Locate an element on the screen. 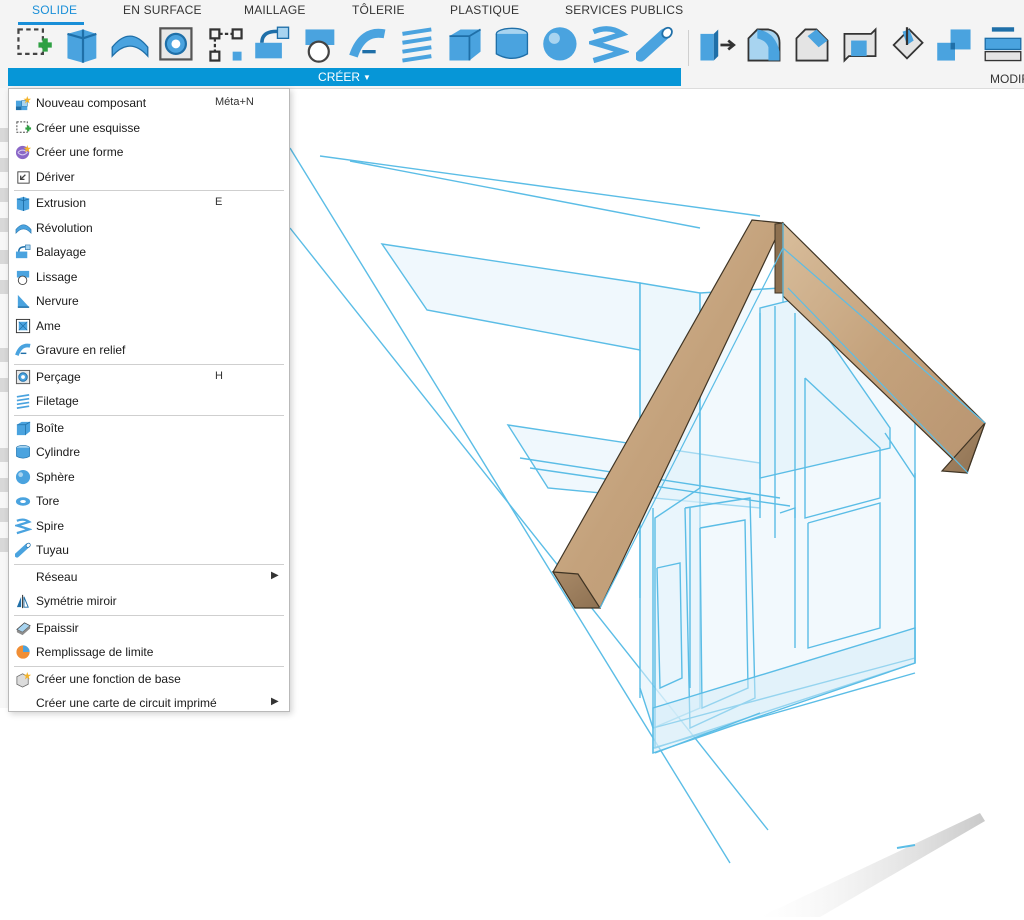 Image resolution: width=1024 pixels, height=920 pixels. menu-item-label: Symétrie miroir is located at coordinates (76, 601).